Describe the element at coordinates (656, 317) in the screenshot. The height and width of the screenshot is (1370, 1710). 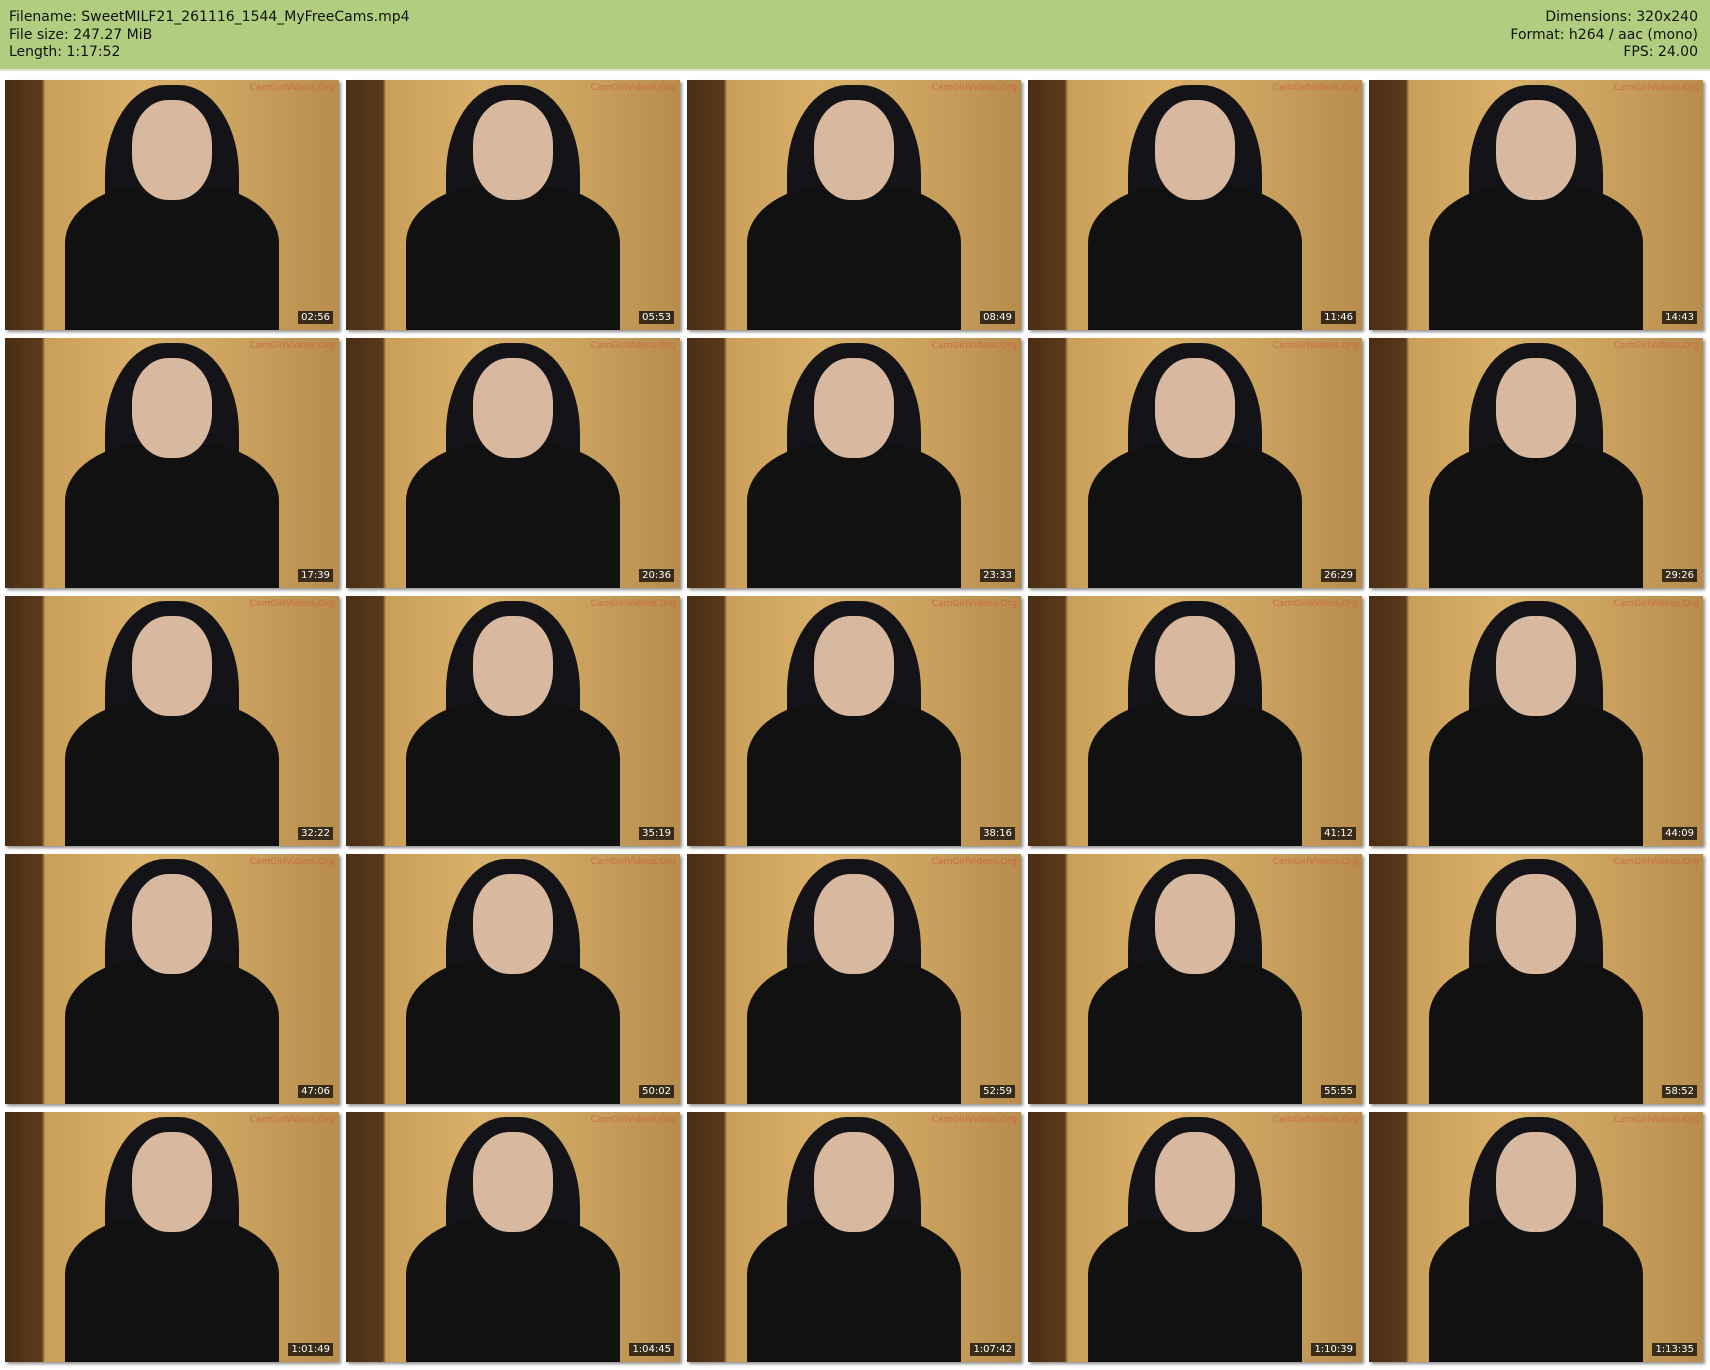
I see `timestamp: 05:53` at that location.